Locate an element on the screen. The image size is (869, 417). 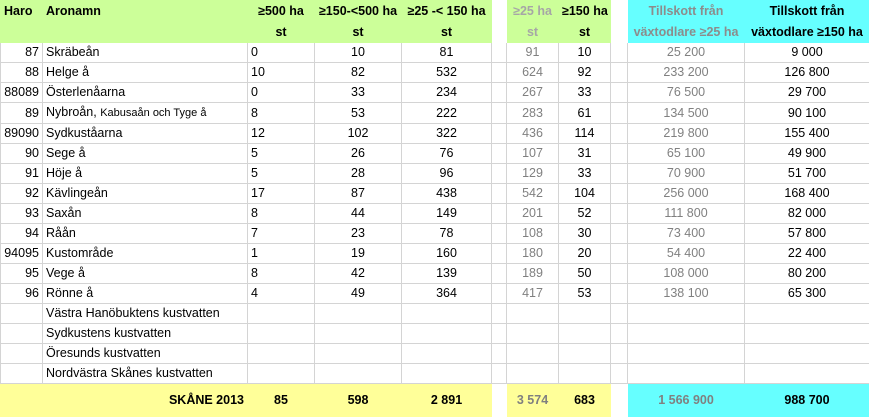
cell-tillskott-25: 73 400 is located at coordinates (686, 233).